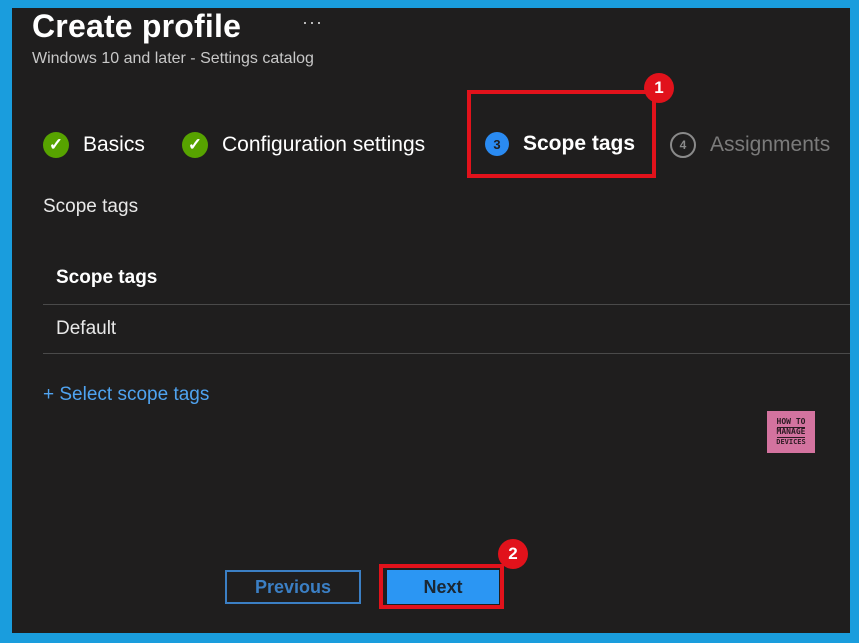 The image size is (859, 643). Describe the element at coordinates (791, 432) in the screenshot. I see `brand-logo: HOW TO MANAGE DEVICES` at that location.